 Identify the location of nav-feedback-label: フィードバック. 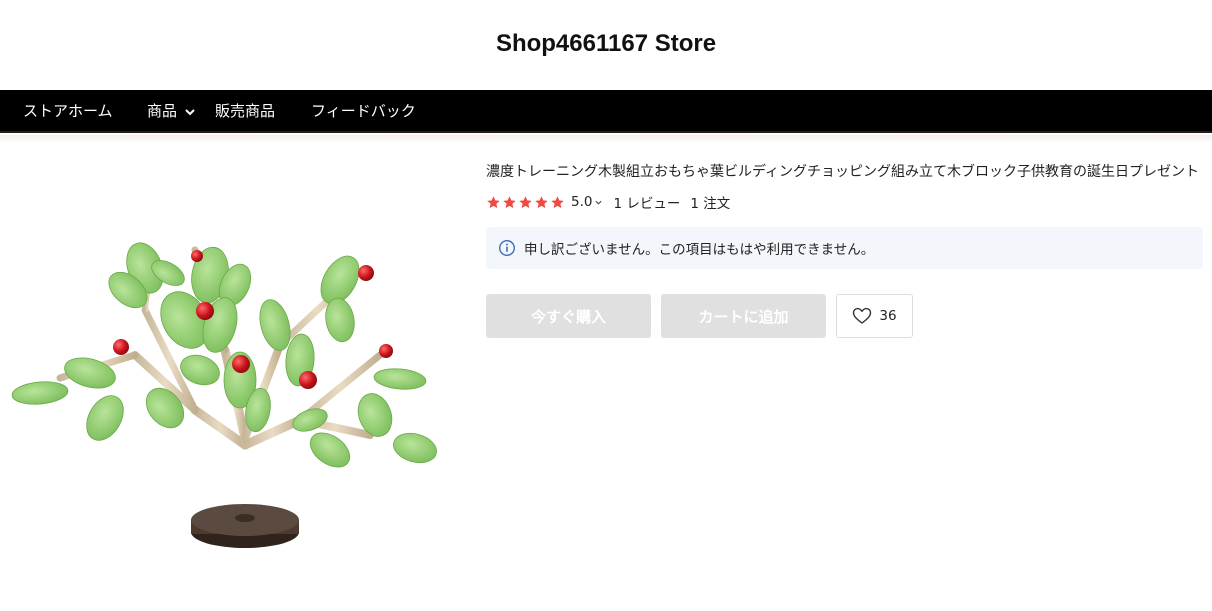
(363, 111).